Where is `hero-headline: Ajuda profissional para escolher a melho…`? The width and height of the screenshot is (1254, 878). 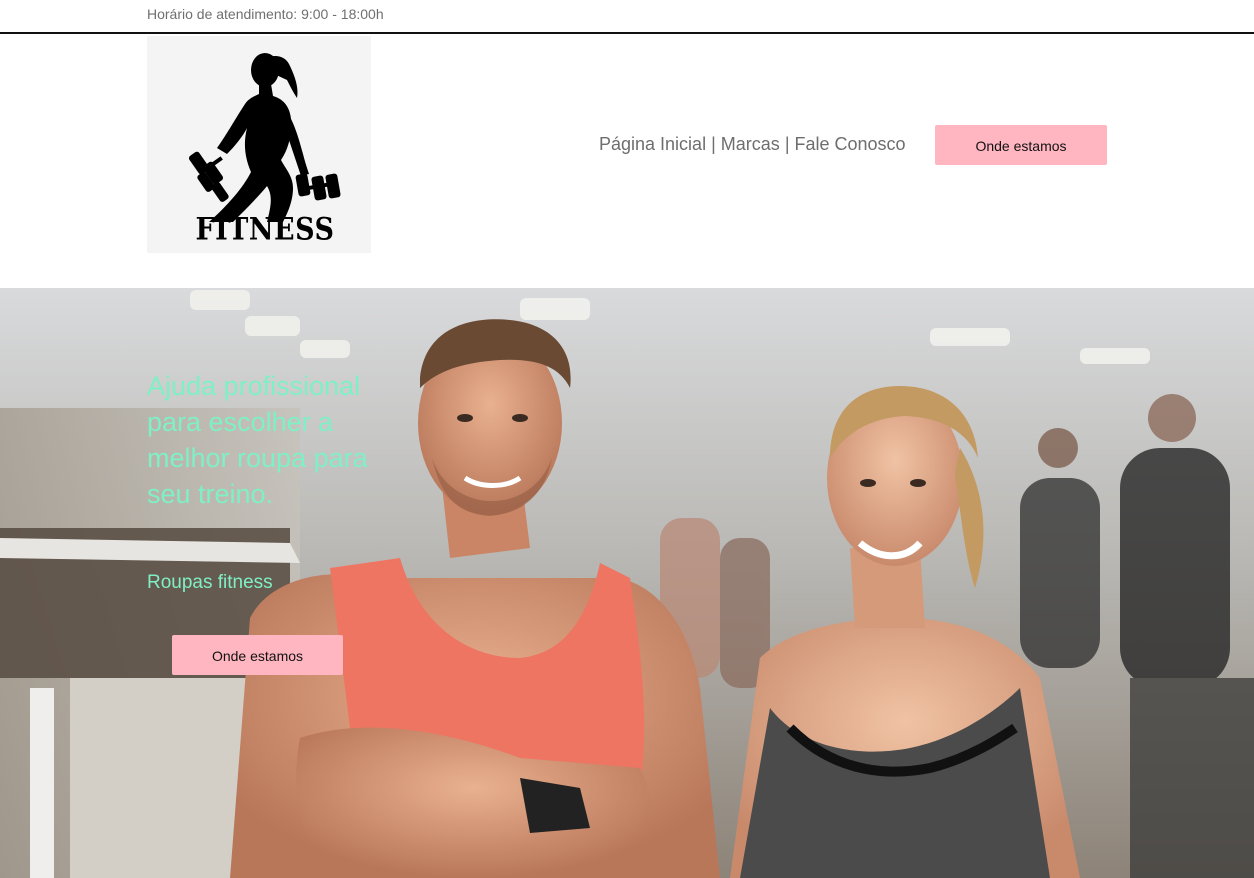 hero-headline: Ajuda profissional para escolher a melho… is located at coordinates (257, 440).